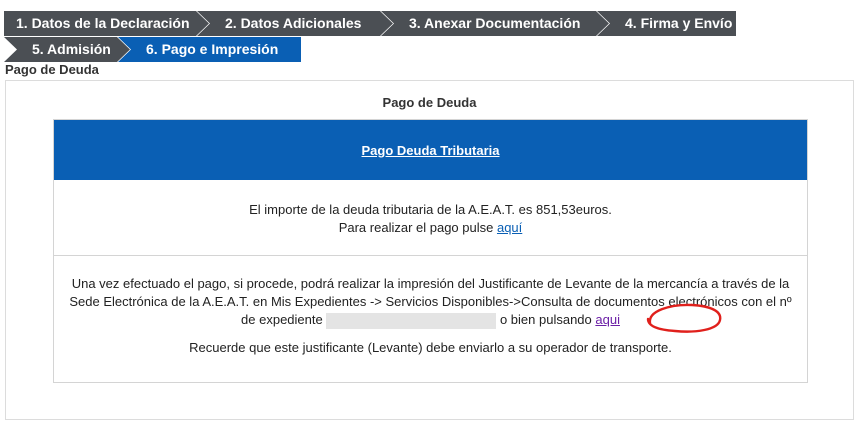 Image resolution: width=868 pixels, height=428 pixels. What do you see at coordinates (209, 49) in the screenshot?
I see `step-tab-6-active: 6. Pago e Impresión` at bounding box center [209, 49].